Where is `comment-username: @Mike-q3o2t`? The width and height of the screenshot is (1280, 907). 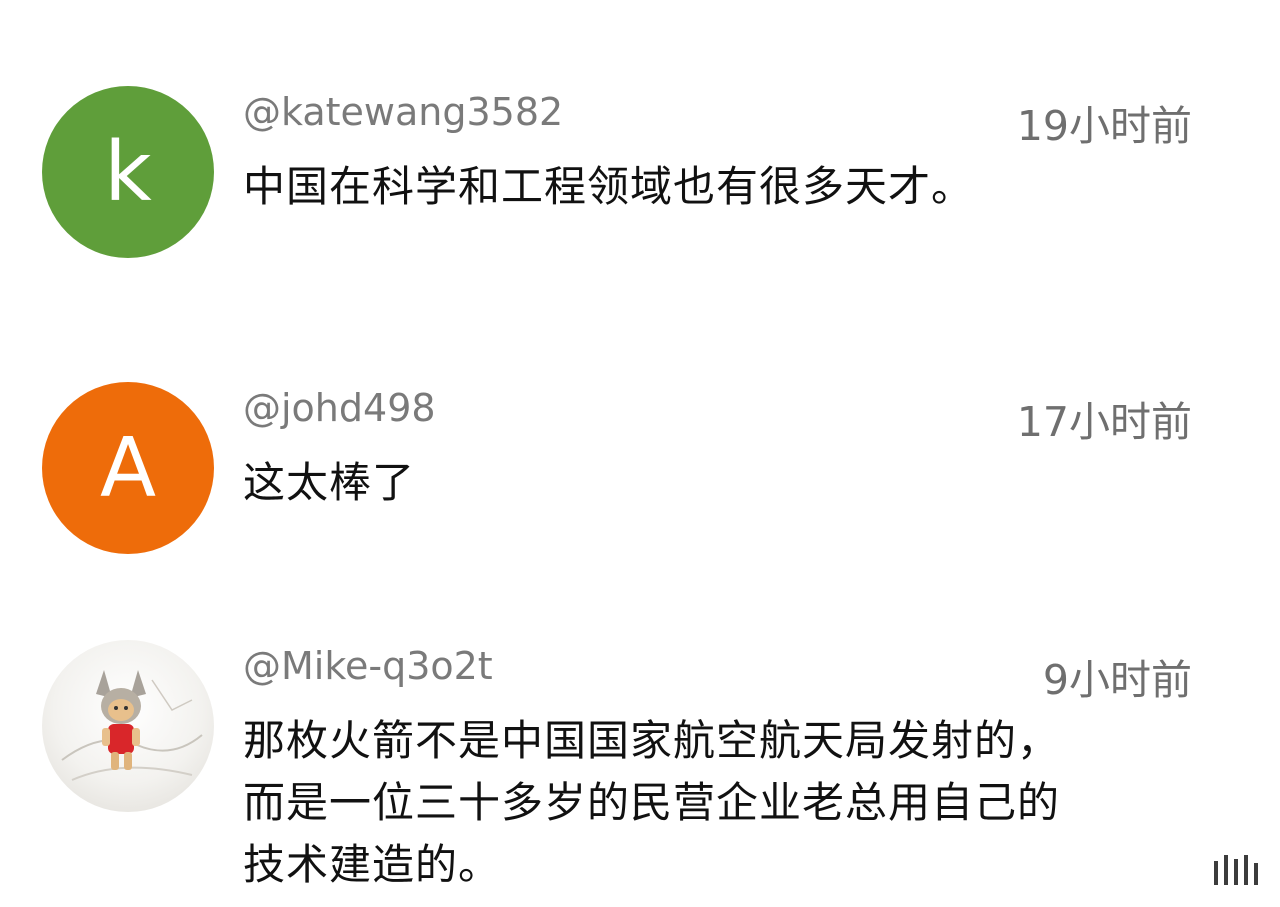 comment-username: @Mike-q3o2t is located at coordinates (368, 666).